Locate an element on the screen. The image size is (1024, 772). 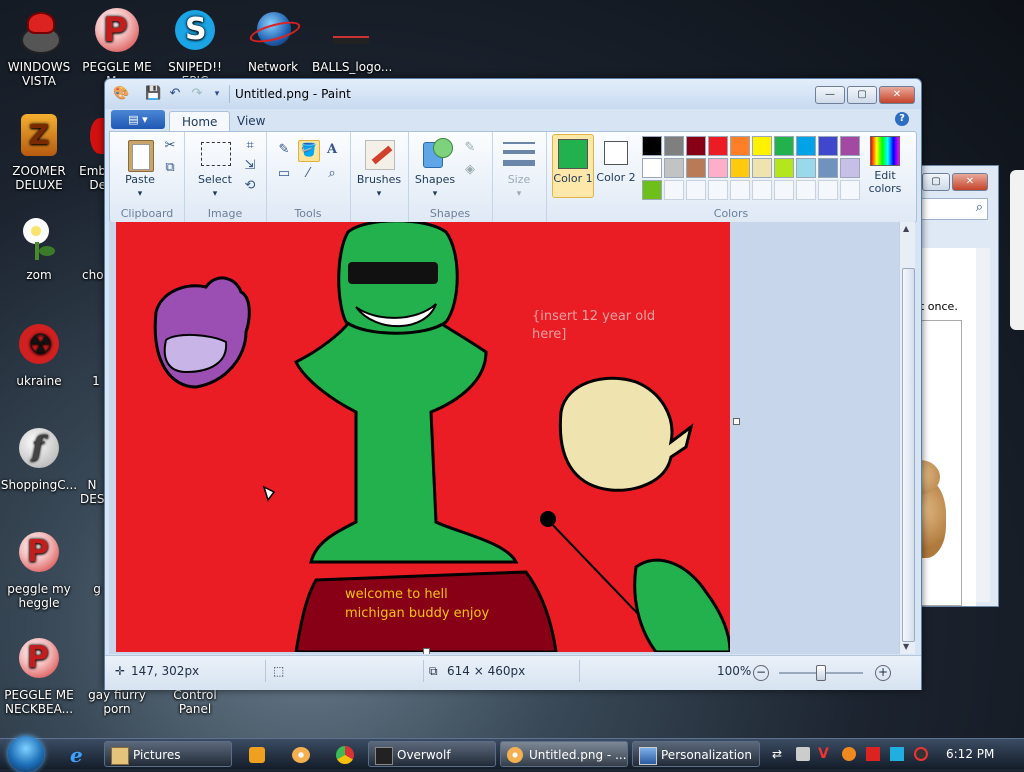
tab-view: View is located at coordinates (251, 121).